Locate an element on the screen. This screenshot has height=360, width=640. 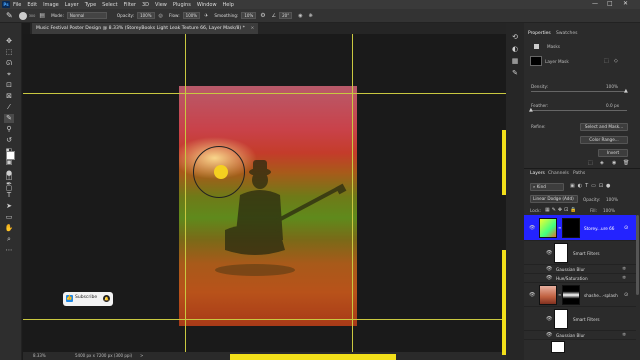
flow-field: 100% is located at coordinates (191, 15).